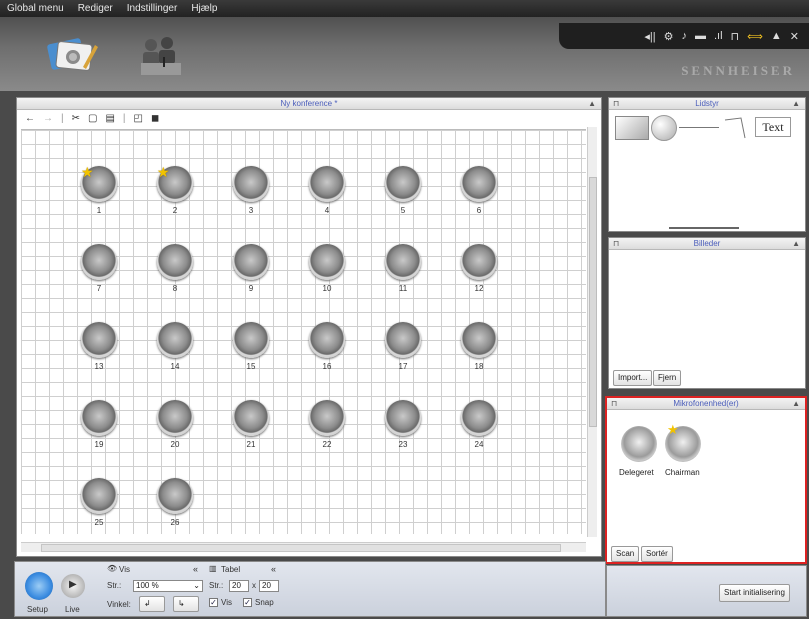  What do you see at coordinates (683, 442) in the screenshot?
I see `chairman-mic-icon: ★` at bounding box center [683, 442].